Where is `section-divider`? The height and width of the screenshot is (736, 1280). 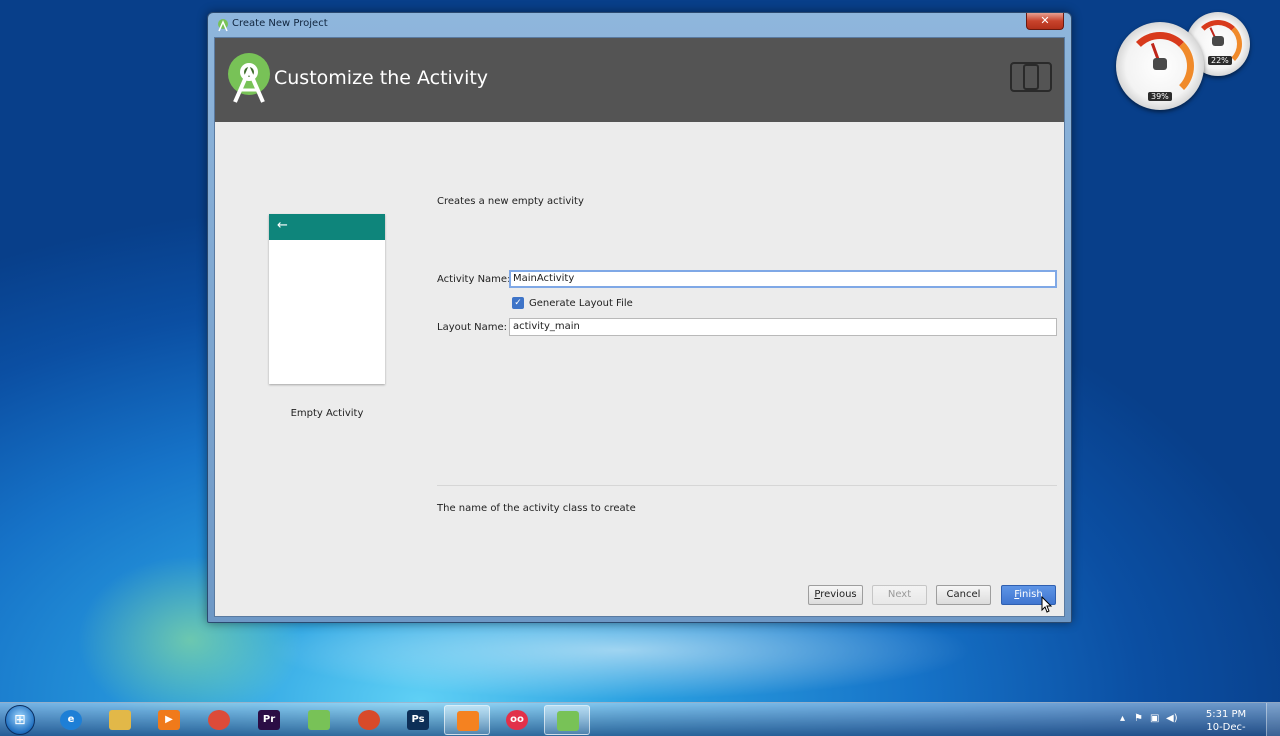 section-divider is located at coordinates (747, 485).